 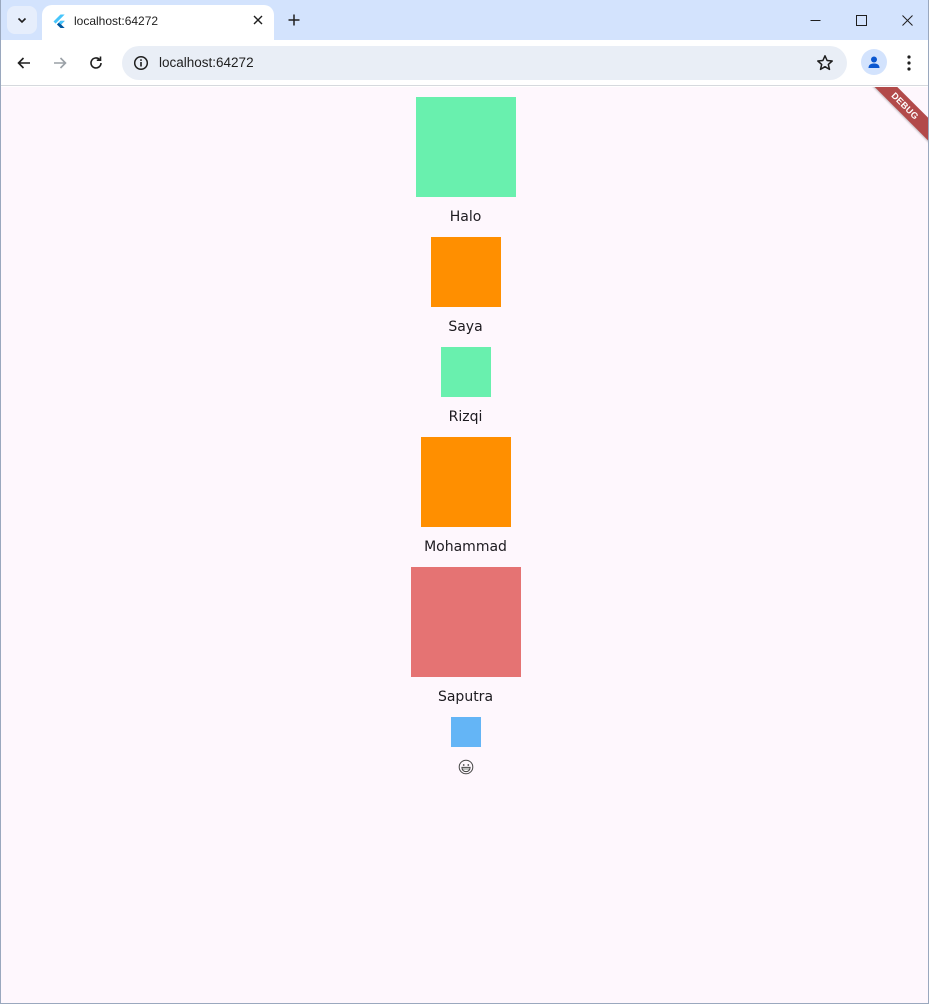 I want to click on reload-icon, so click(x=96, y=62).